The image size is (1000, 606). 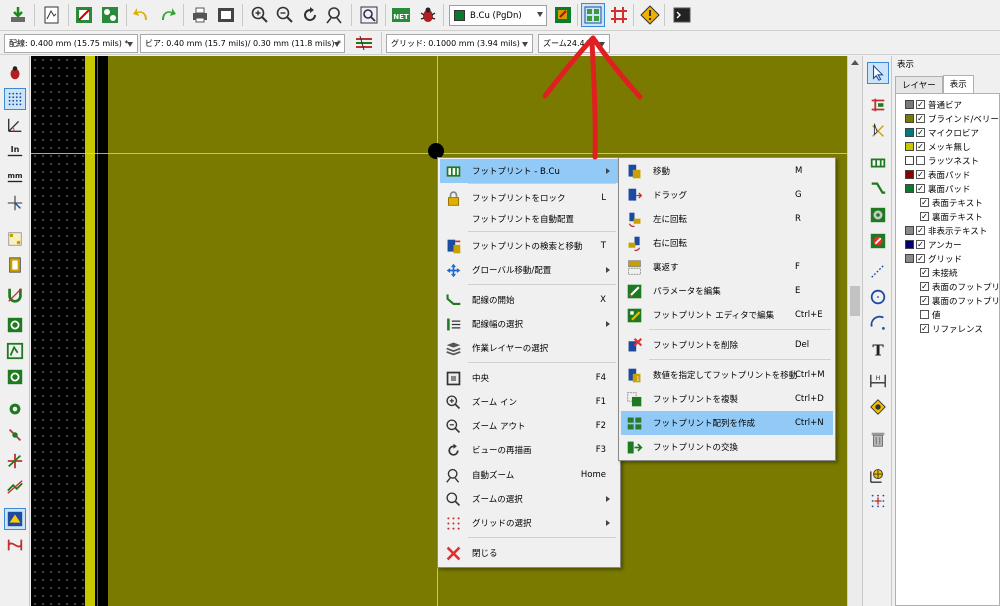 I want to click on submenu-item: ドラッグ G, so click(x=727, y=195).